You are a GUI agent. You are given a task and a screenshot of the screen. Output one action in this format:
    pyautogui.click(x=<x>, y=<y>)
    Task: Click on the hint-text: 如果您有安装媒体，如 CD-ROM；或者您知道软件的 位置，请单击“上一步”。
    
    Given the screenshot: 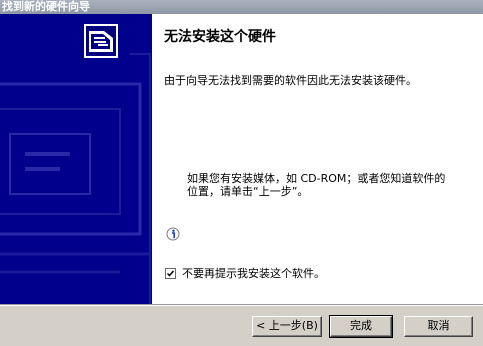 What is the action you would take?
    pyautogui.click(x=332, y=185)
    